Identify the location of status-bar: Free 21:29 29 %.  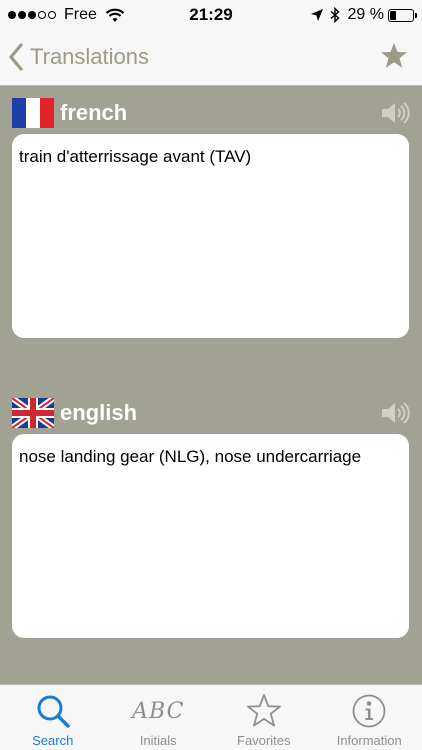
(211, 15).